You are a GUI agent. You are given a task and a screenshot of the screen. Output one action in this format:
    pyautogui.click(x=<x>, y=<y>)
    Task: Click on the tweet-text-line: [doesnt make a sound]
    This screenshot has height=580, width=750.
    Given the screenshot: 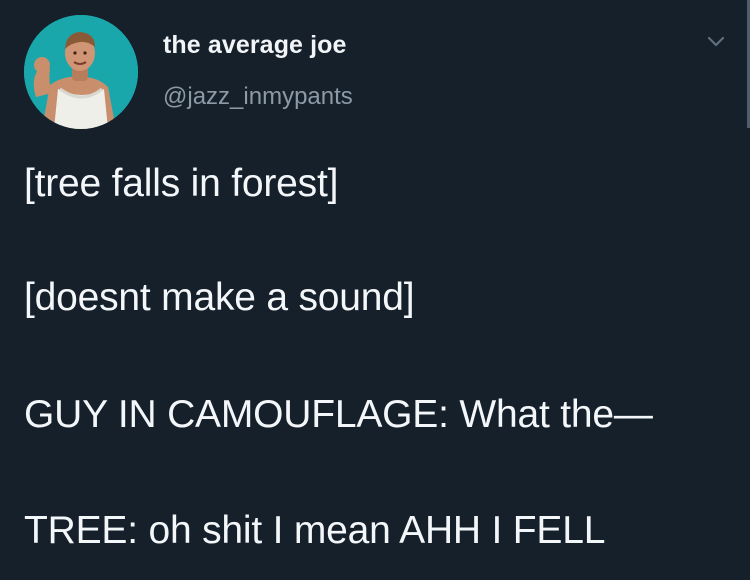 What is the action you would take?
    pyautogui.click(x=219, y=297)
    